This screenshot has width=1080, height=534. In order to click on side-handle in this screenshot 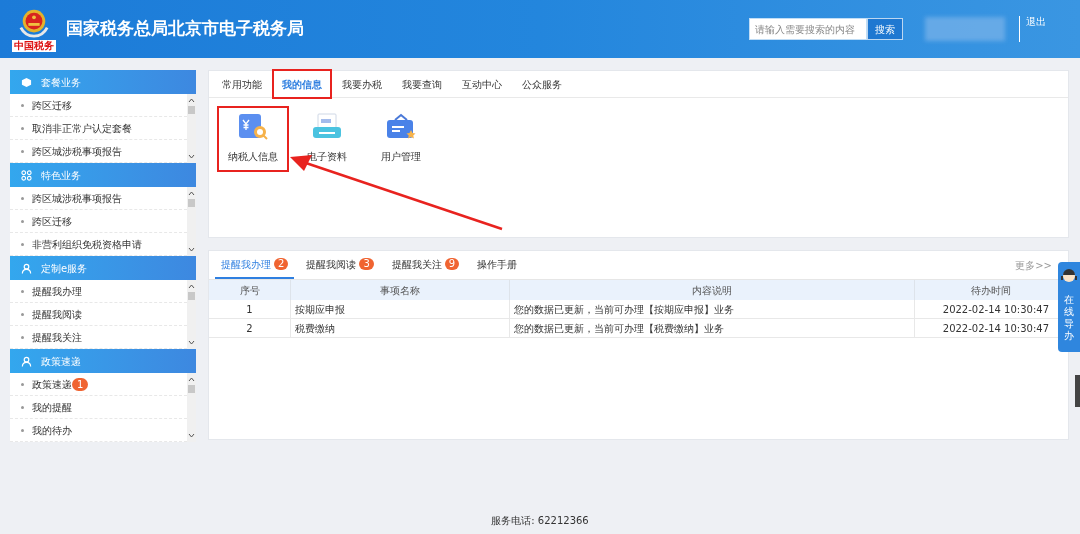, I will do `click(1077, 391)`.